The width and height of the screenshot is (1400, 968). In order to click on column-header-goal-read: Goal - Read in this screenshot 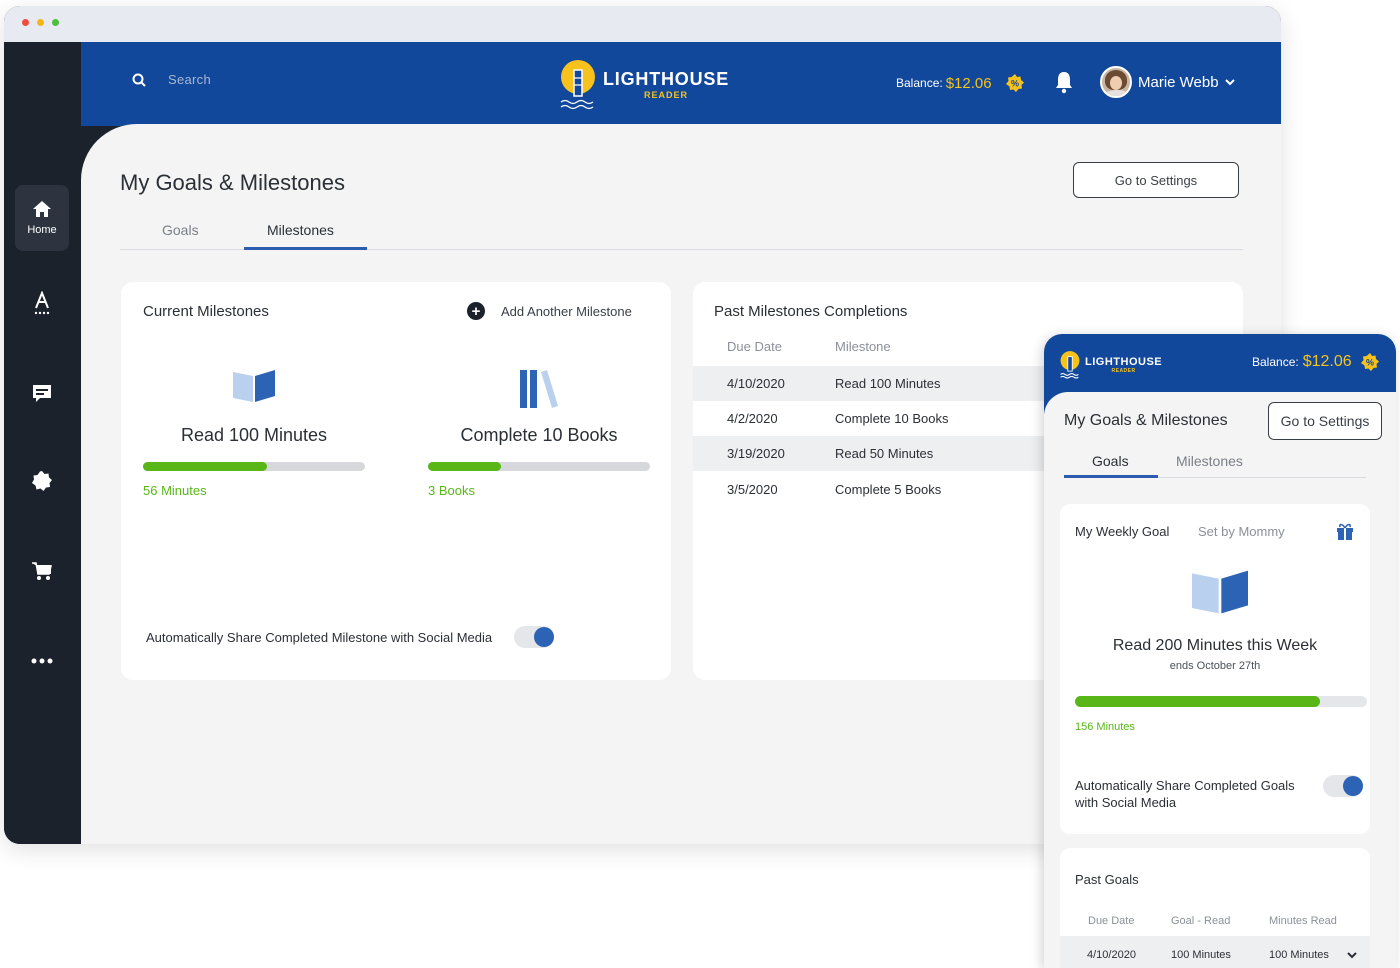, I will do `click(1201, 921)`.